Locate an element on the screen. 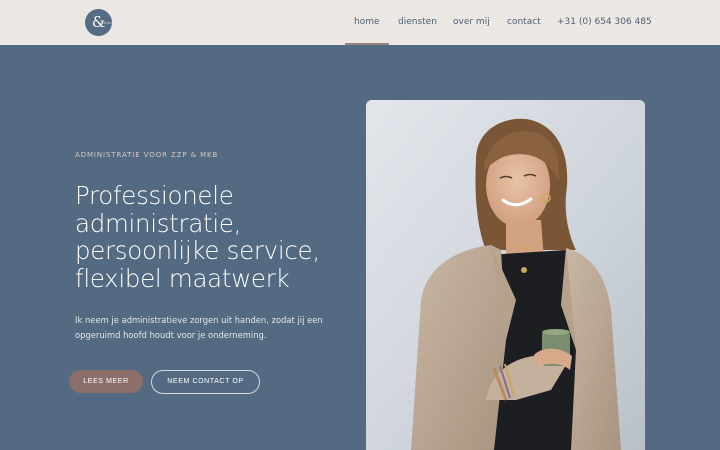  headline-line: Professionele is located at coordinates (154, 195).